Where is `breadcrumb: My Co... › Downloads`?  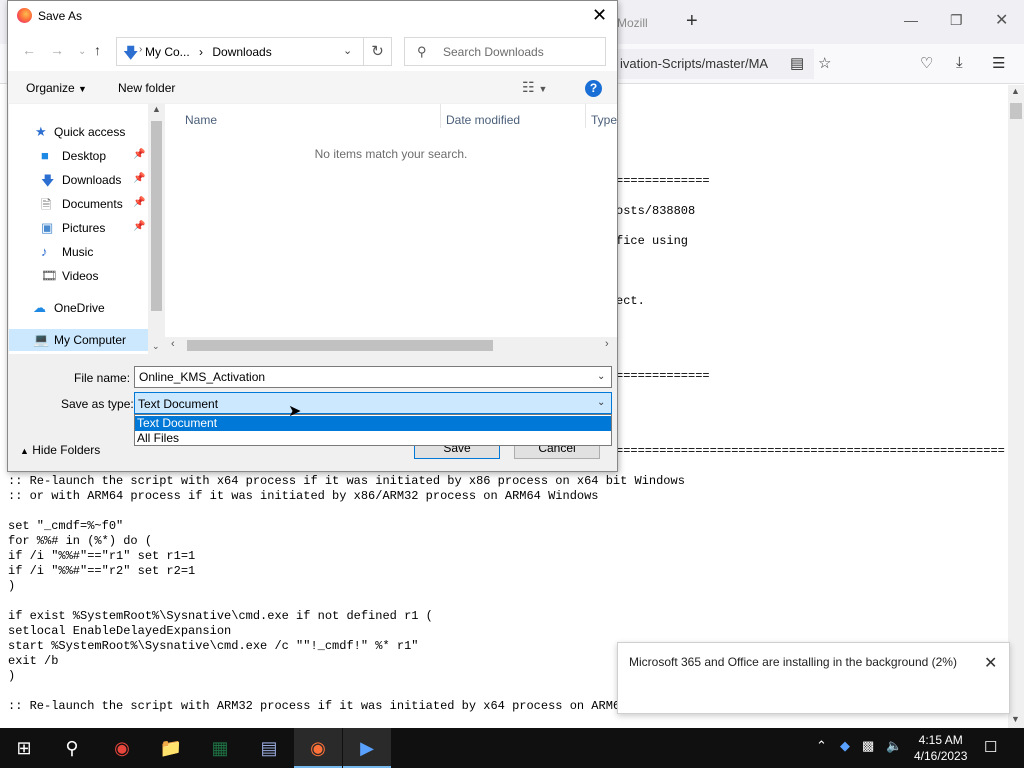 breadcrumb: My Co... › Downloads is located at coordinates (208, 52).